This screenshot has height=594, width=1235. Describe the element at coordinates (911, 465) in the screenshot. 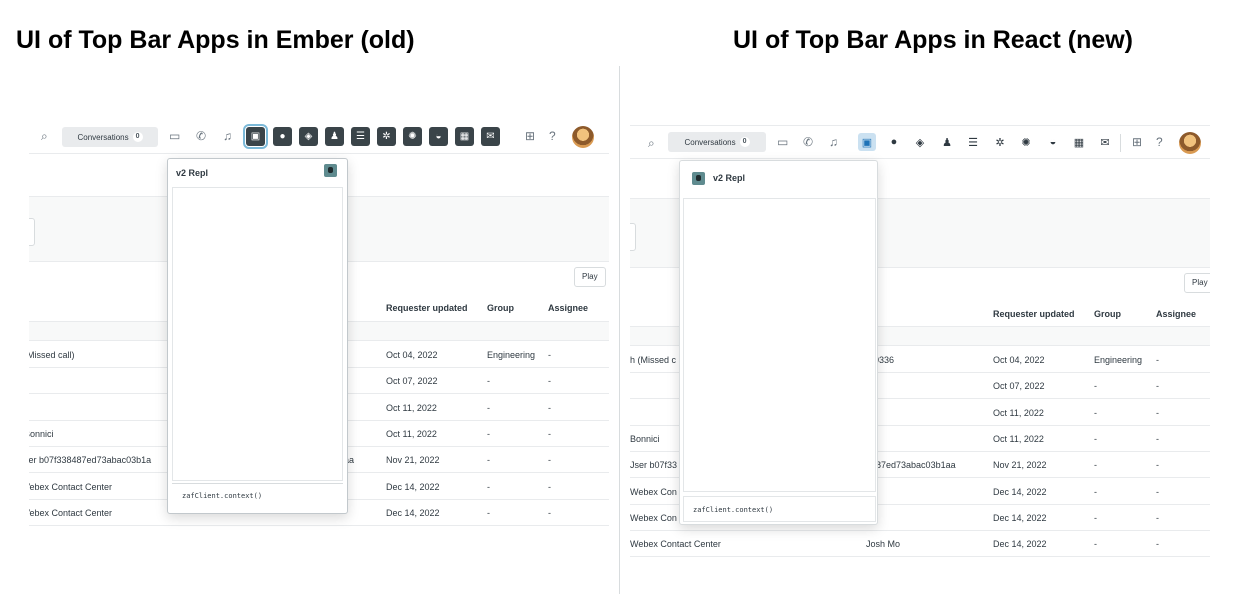

I see `cell-mid: 8487ed73abac03b1aa` at that location.